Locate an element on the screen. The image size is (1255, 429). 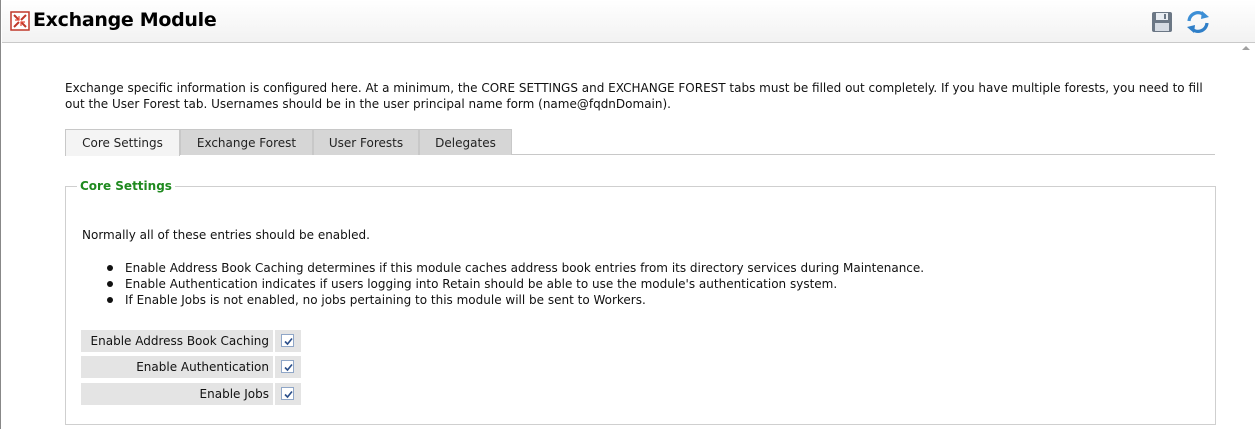
option-row-authentication: Enable Authentication is located at coordinates (191, 367).